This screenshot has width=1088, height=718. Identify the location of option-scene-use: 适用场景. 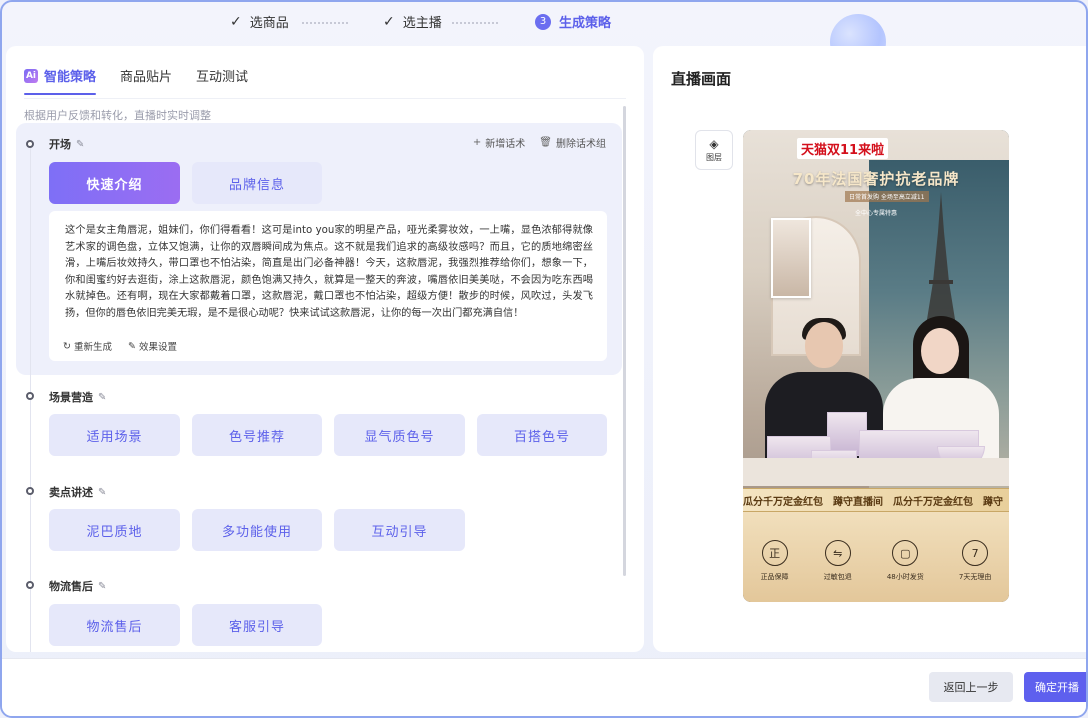
(114, 435).